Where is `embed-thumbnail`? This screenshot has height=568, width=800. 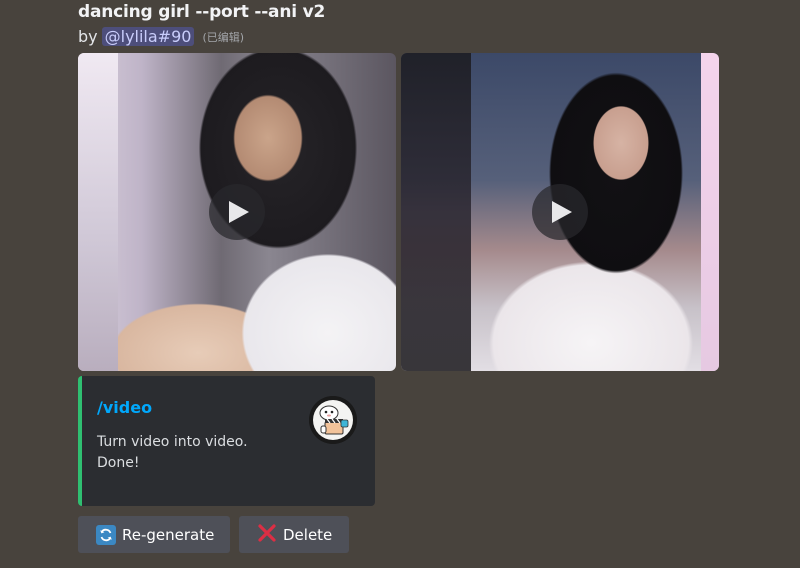 embed-thumbnail is located at coordinates (333, 420).